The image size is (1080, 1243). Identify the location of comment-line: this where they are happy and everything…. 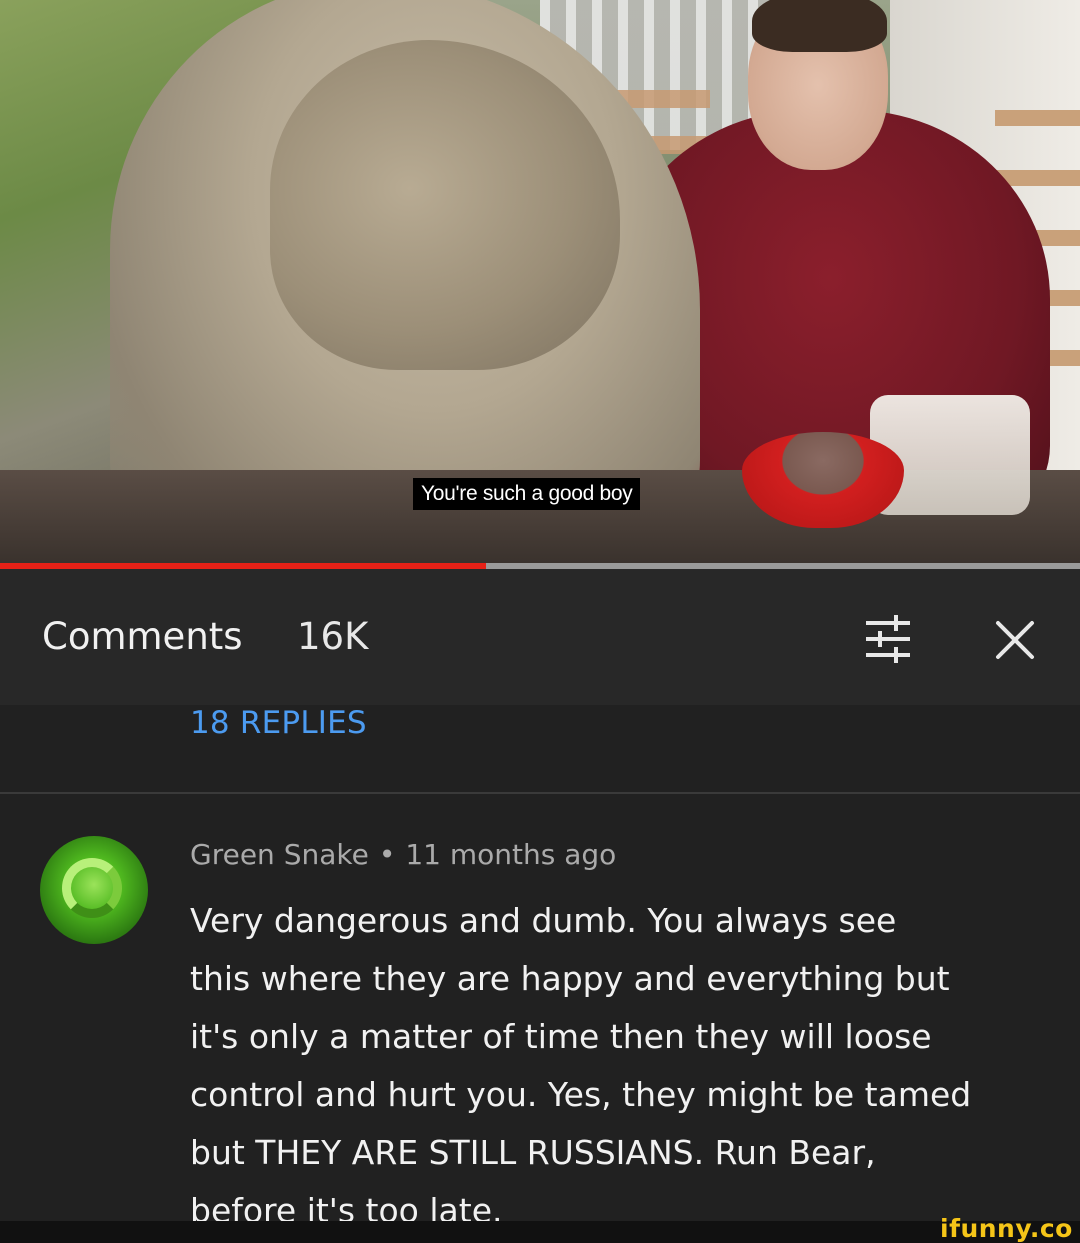
(570, 978).